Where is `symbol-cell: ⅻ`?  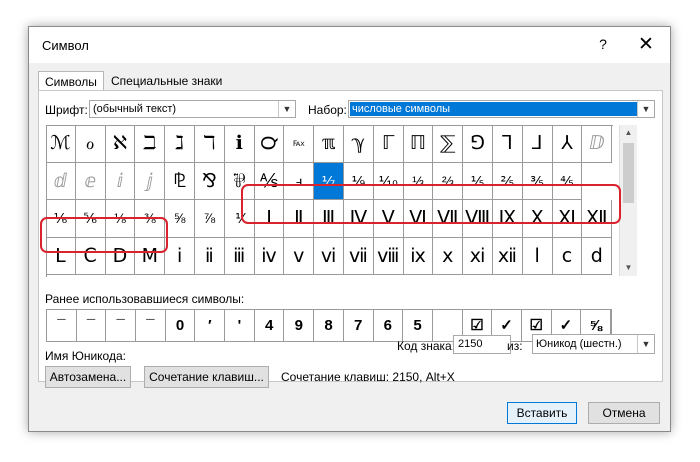 symbol-cell: ⅻ is located at coordinates (508, 256).